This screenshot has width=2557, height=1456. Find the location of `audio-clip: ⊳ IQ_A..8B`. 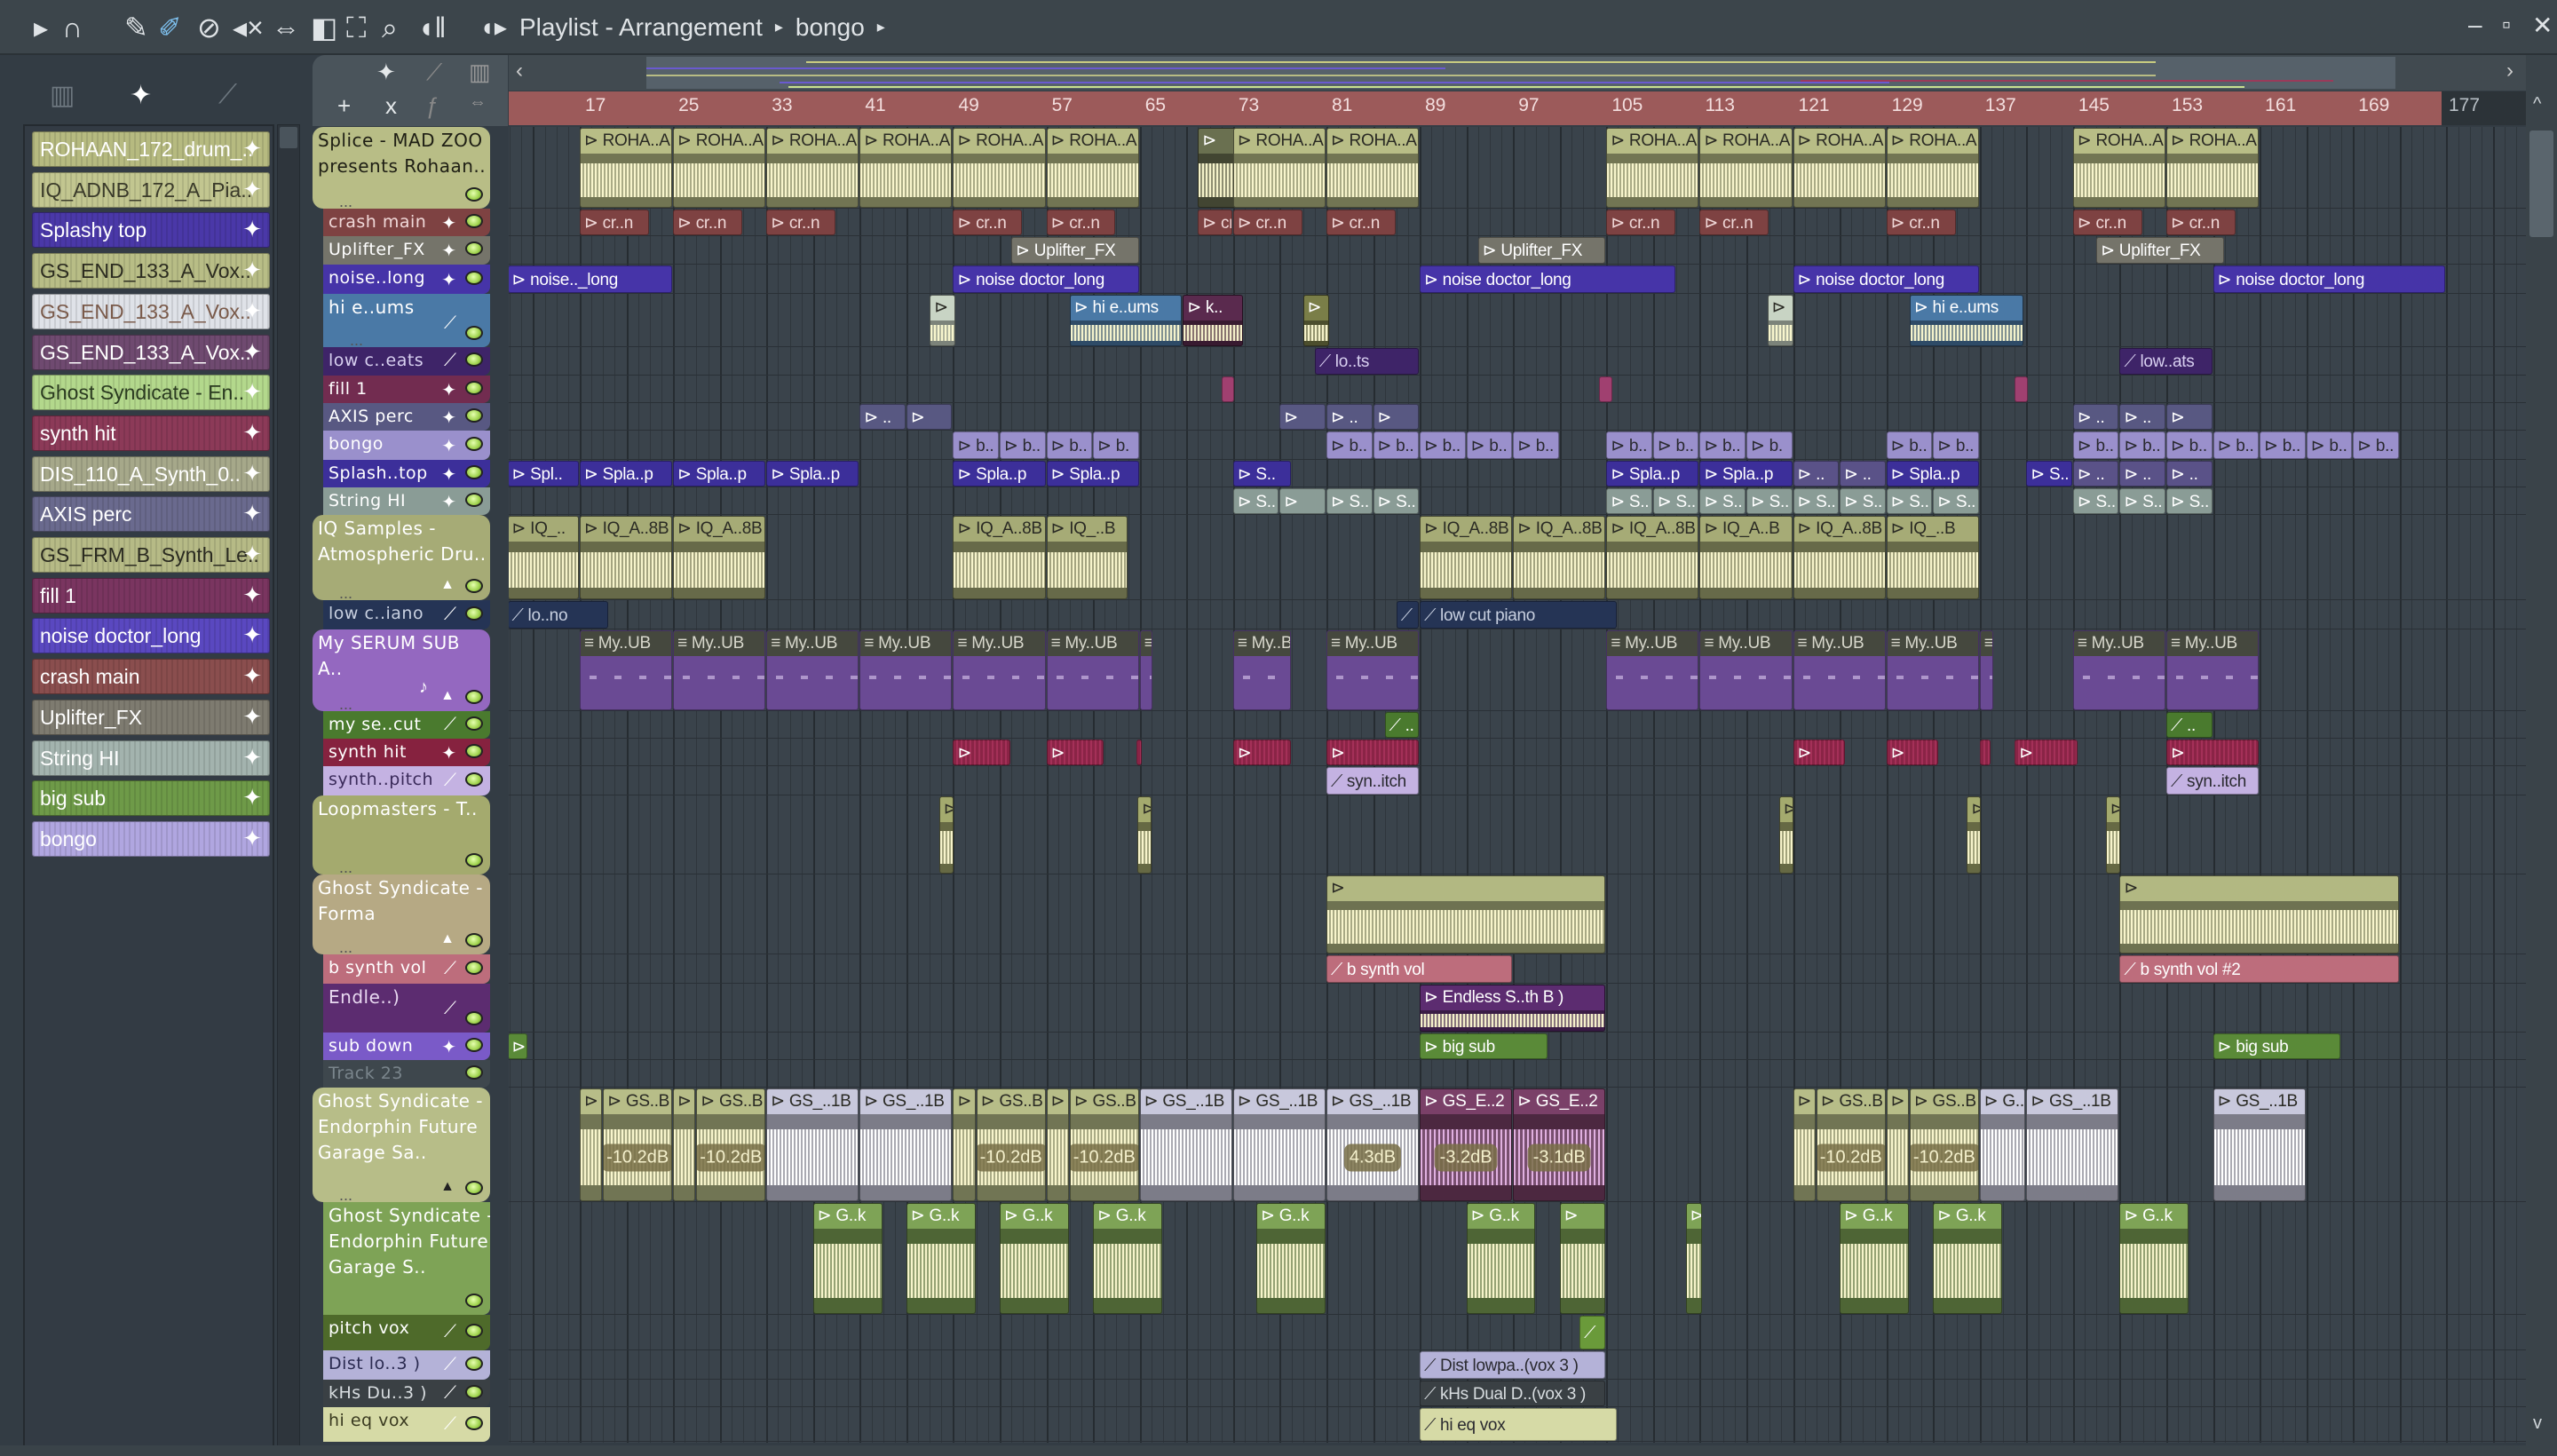

audio-clip: ⊳ IQ_A..8B is located at coordinates (1839, 557).